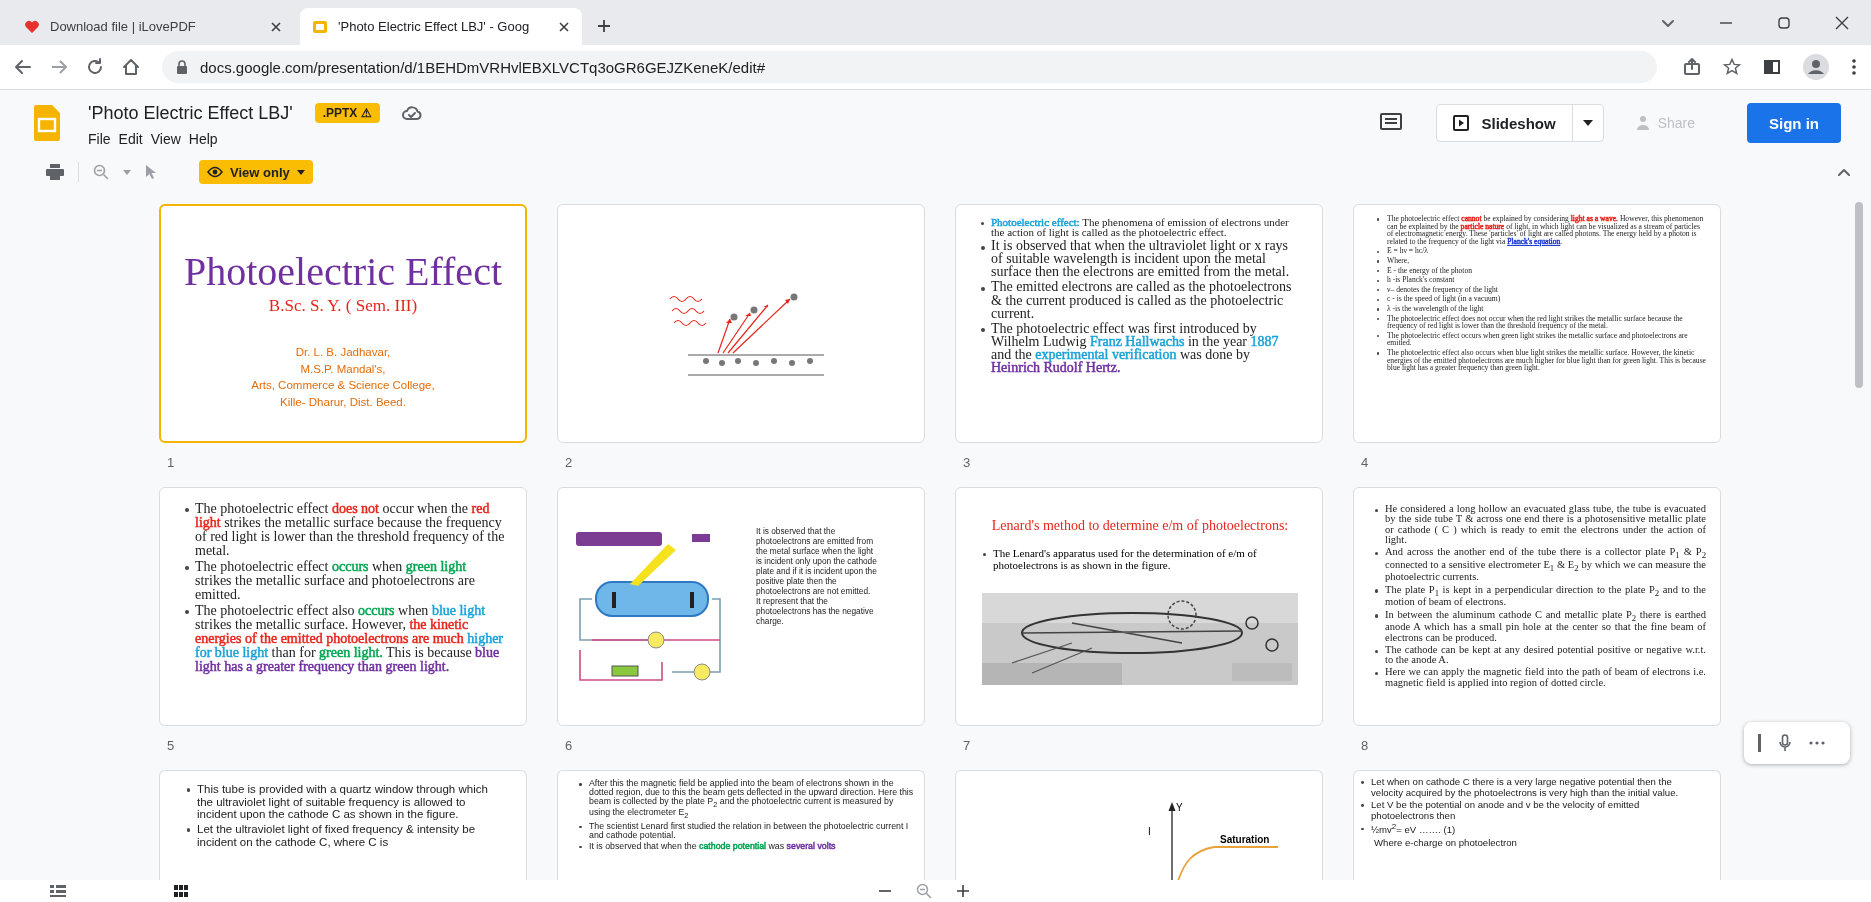  What do you see at coordinates (171, 463) in the screenshot?
I see `slide-number: 1` at bounding box center [171, 463].